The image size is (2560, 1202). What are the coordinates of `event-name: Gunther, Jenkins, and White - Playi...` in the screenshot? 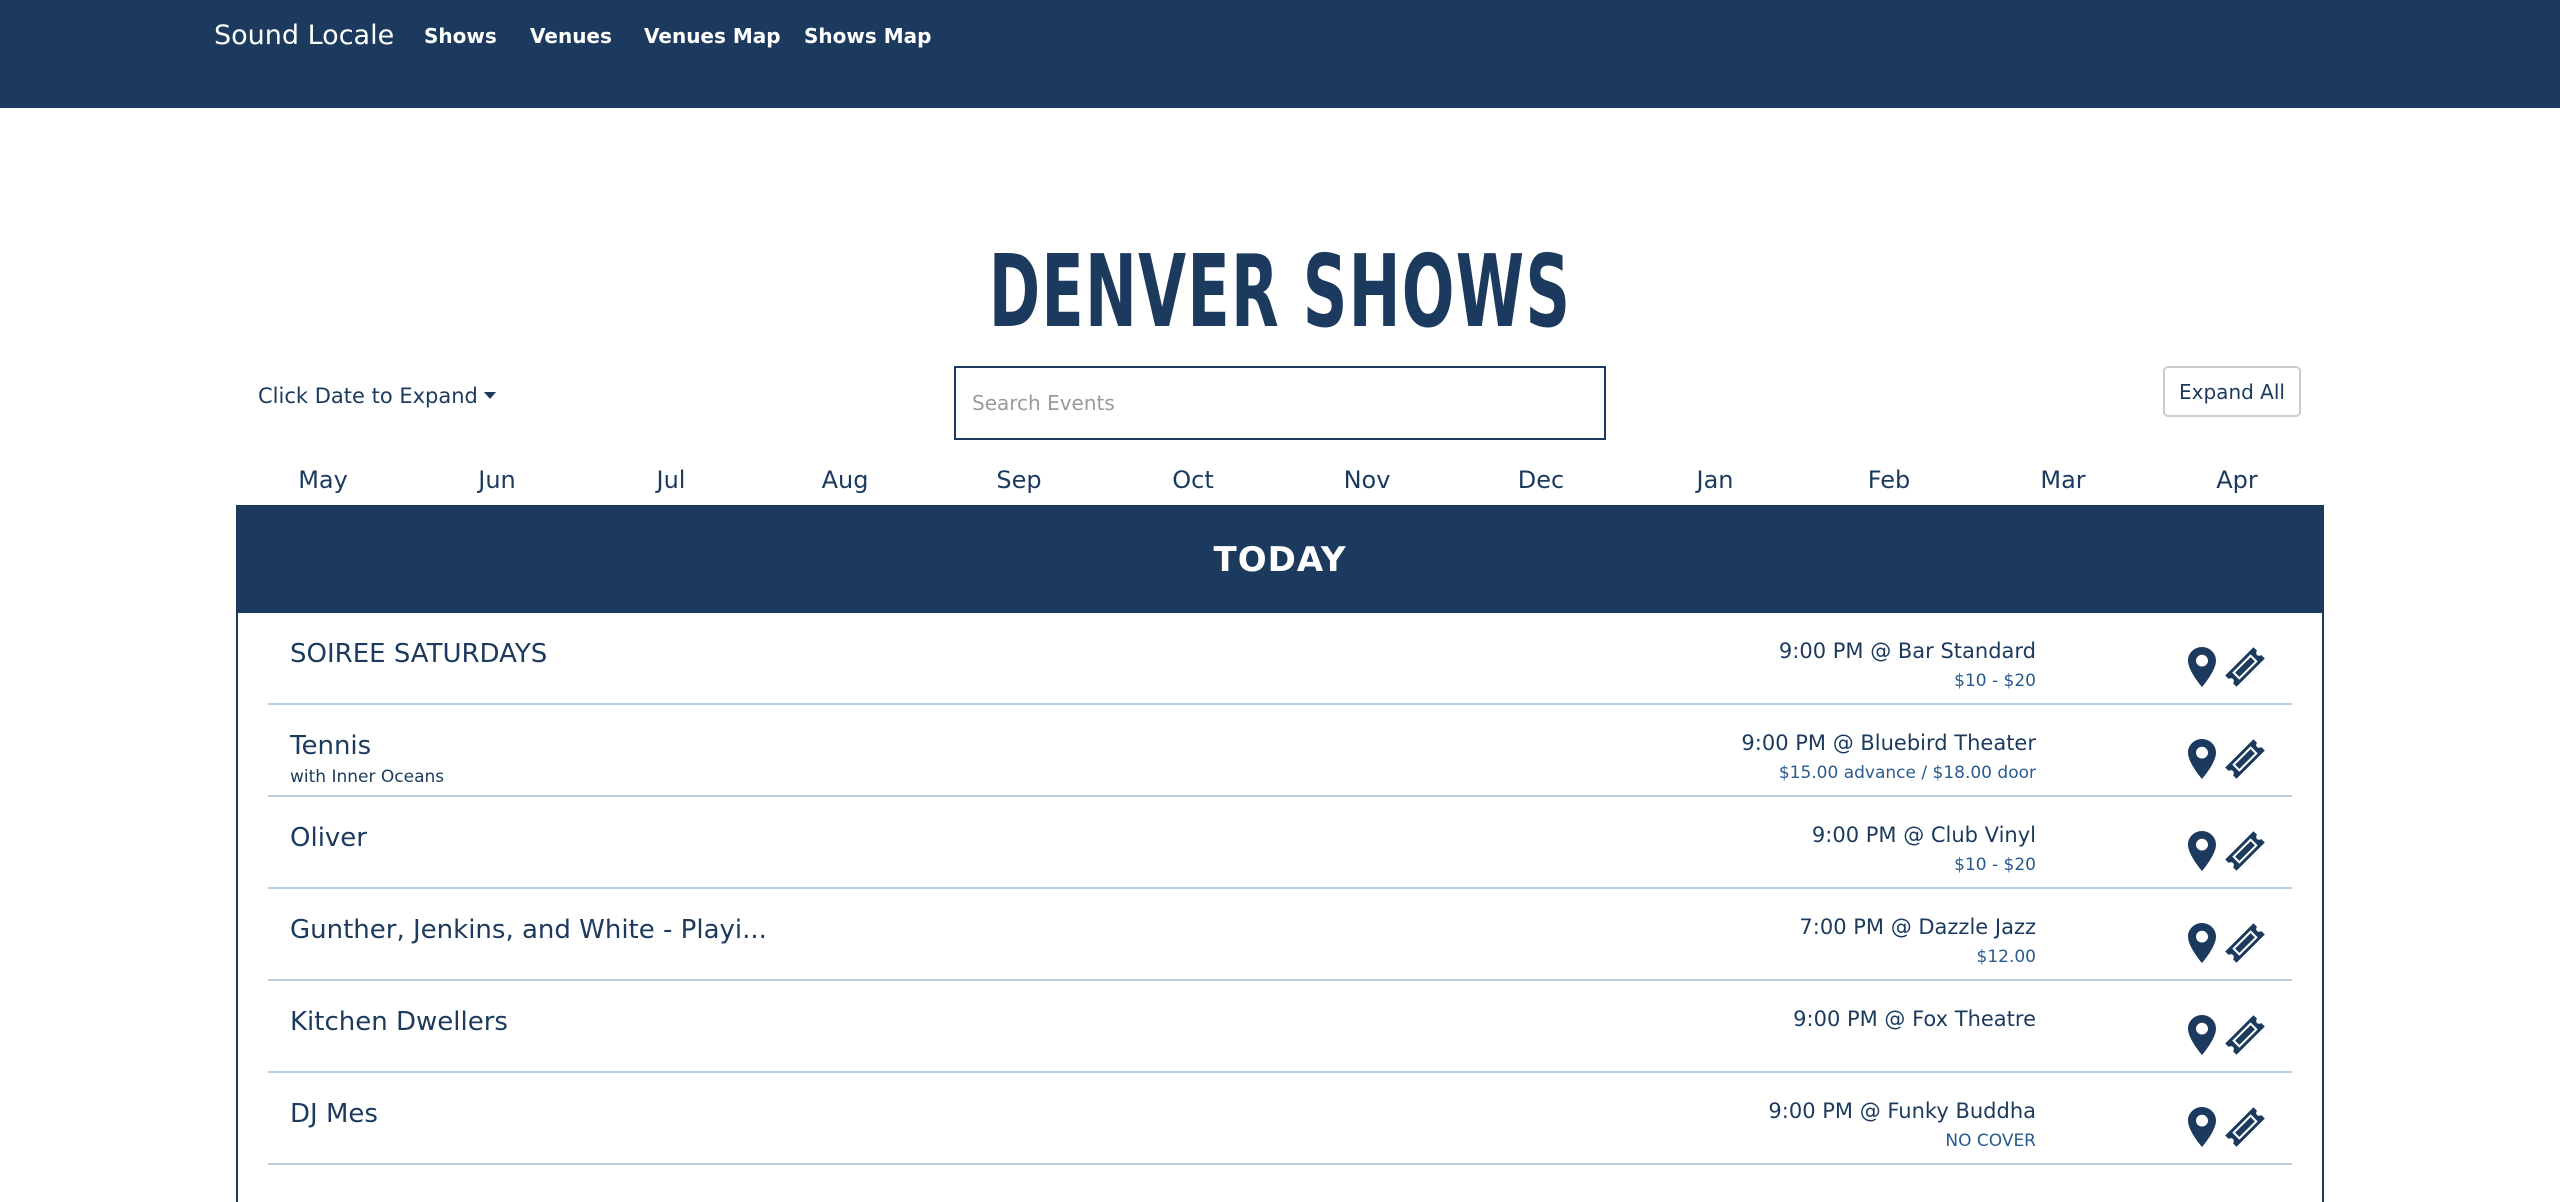 It's located at (528, 930).